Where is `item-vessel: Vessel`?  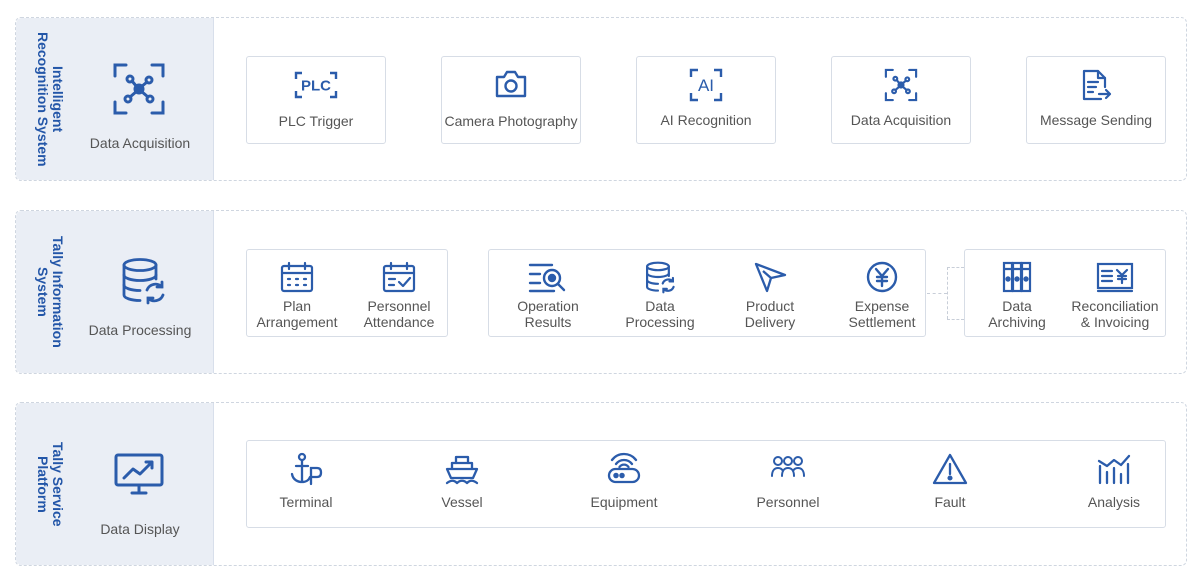 item-vessel: Vessel is located at coordinates (462, 481).